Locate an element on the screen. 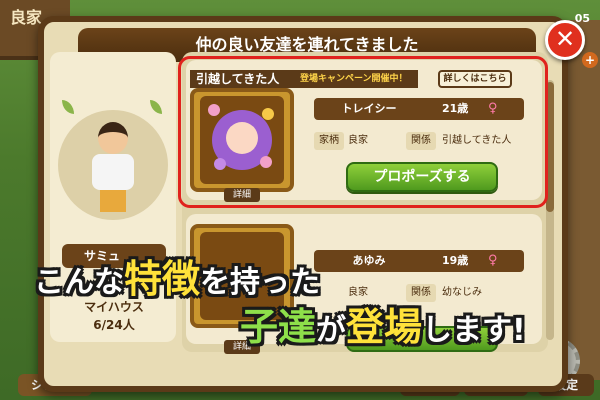 The image size is (600, 400). avatar-body is located at coordinates (113, 172).